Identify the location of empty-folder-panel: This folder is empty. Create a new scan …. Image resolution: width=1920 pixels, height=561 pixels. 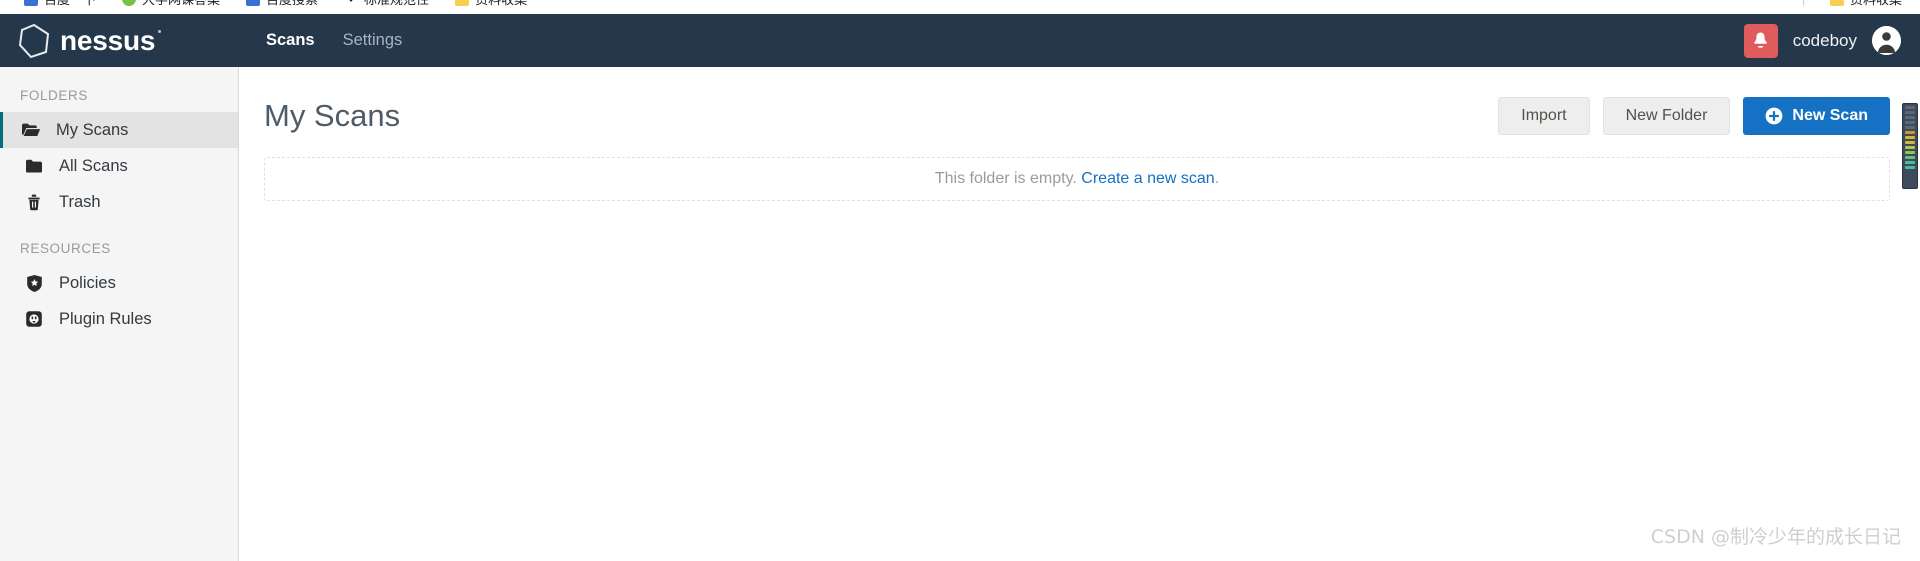
(1077, 179).